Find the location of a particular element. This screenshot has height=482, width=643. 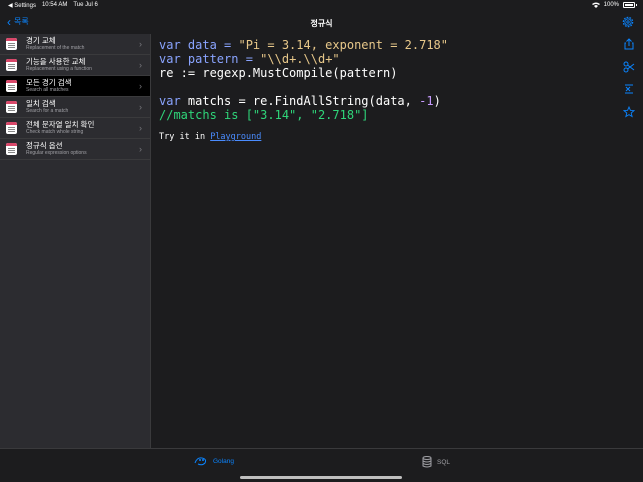

page-title: 정규식 is located at coordinates (321, 23).